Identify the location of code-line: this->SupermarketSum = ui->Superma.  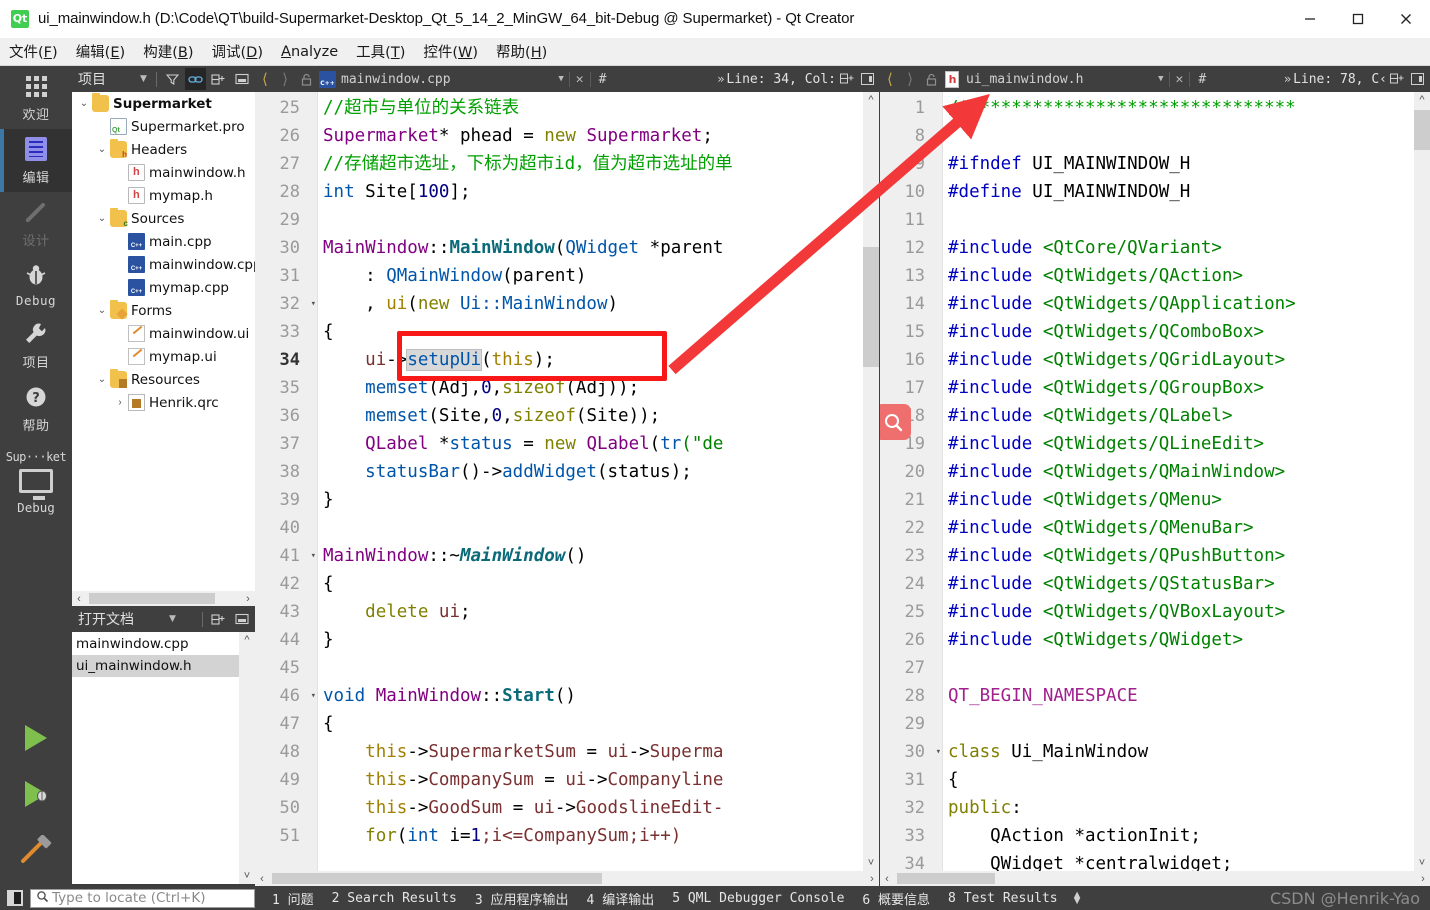
(593, 752).